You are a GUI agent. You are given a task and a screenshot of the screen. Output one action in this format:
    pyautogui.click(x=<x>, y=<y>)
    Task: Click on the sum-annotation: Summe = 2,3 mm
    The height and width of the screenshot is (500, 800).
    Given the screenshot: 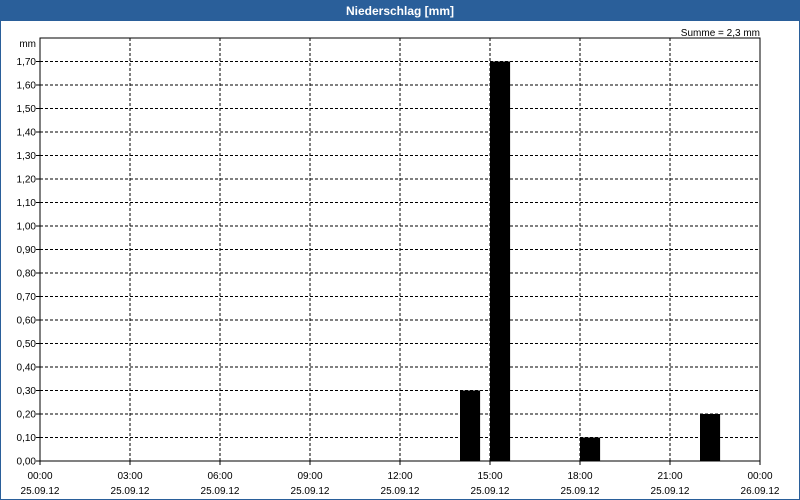 What is the action you would take?
    pyautogui.click(x=720, y=33)
    